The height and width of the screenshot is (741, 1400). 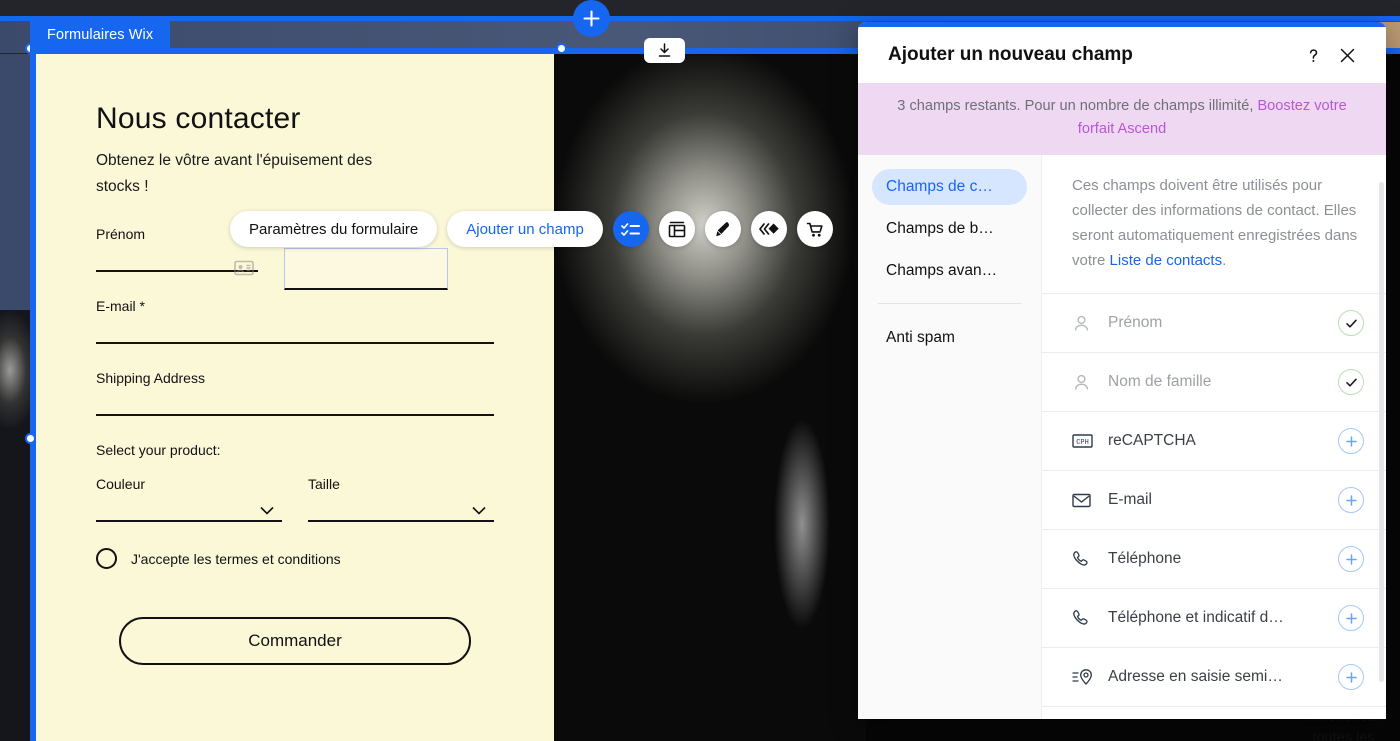 I want to click on site-section-tab-label: Formulaires Wix, so click(x=100, y=34).